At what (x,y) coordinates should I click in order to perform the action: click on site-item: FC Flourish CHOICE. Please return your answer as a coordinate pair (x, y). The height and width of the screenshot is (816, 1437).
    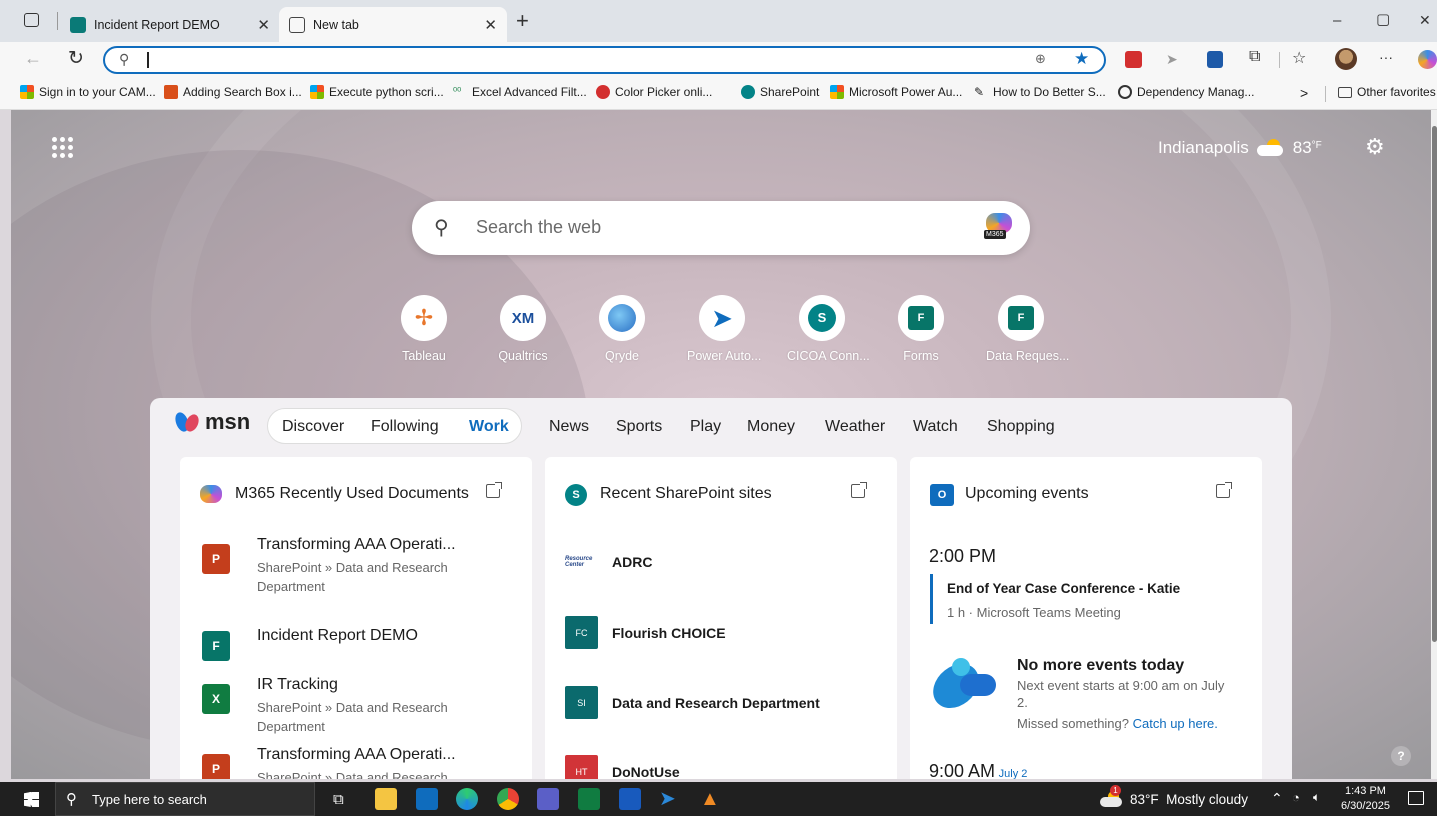
    Looking at the image, I should click on (645, 632).